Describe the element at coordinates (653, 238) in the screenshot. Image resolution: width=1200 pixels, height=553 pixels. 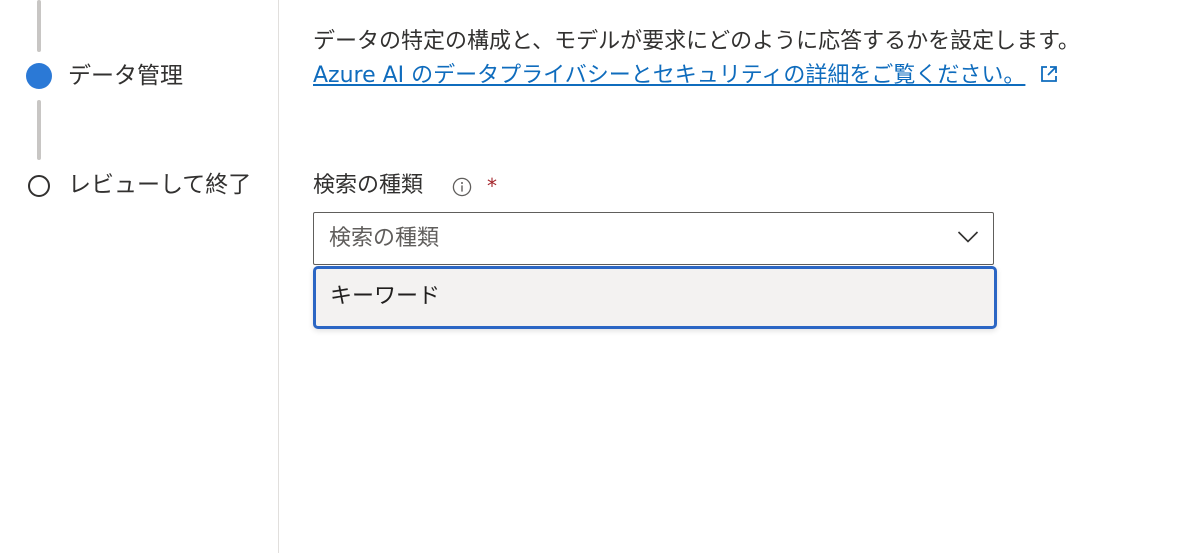
I see `search-type-dropdown: 検索の種類` at that location.